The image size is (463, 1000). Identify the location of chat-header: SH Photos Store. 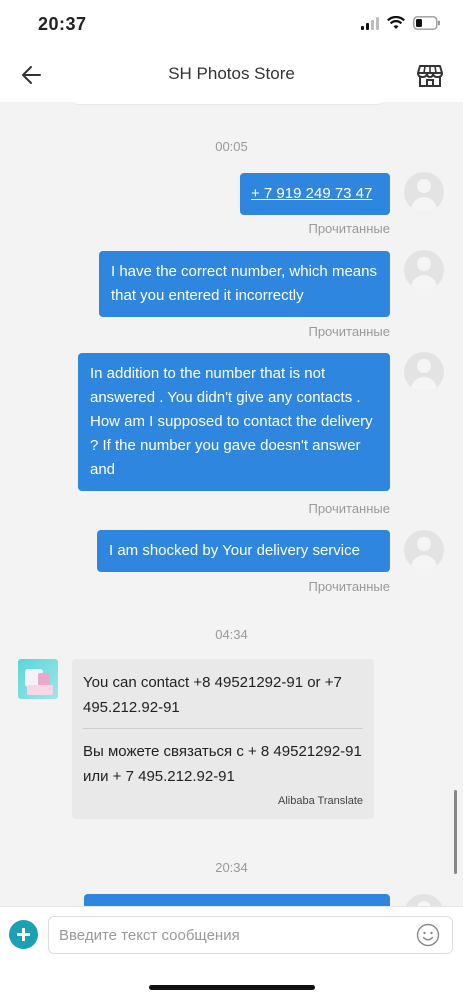
(231, 76).